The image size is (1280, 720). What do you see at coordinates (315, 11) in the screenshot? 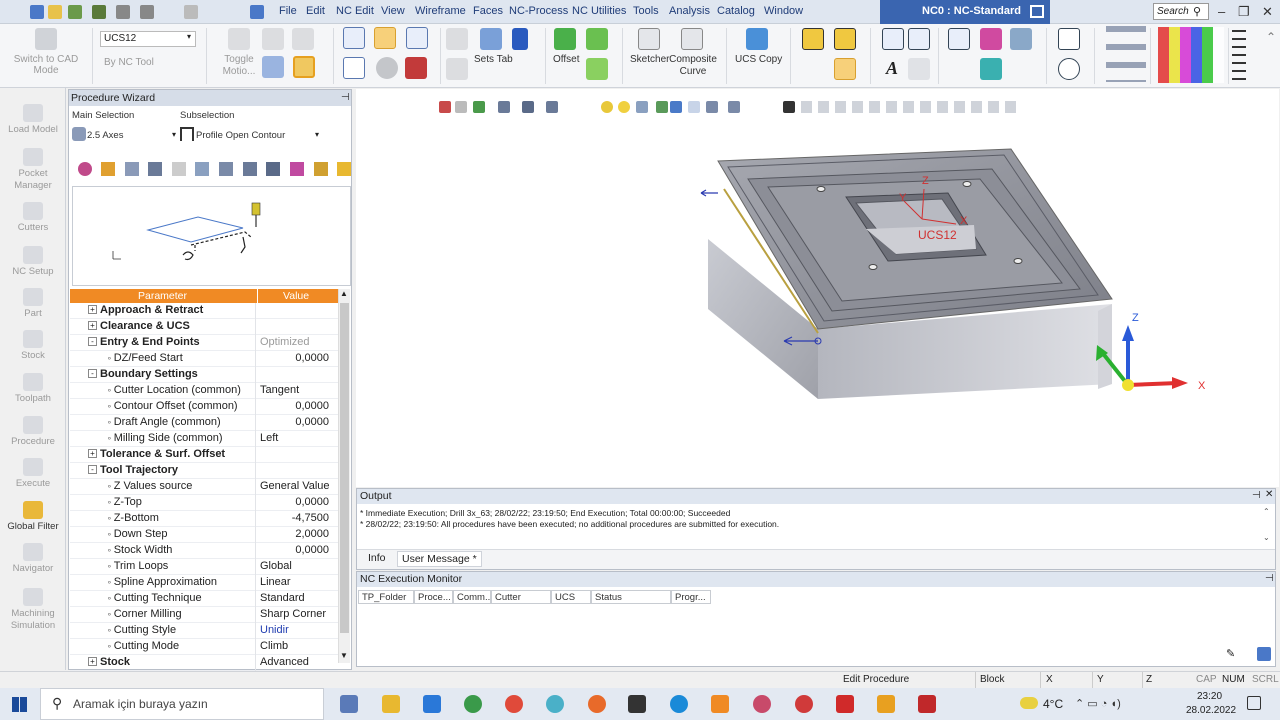
I see `menu-edit: Edit` at bounding box center [315, 11].